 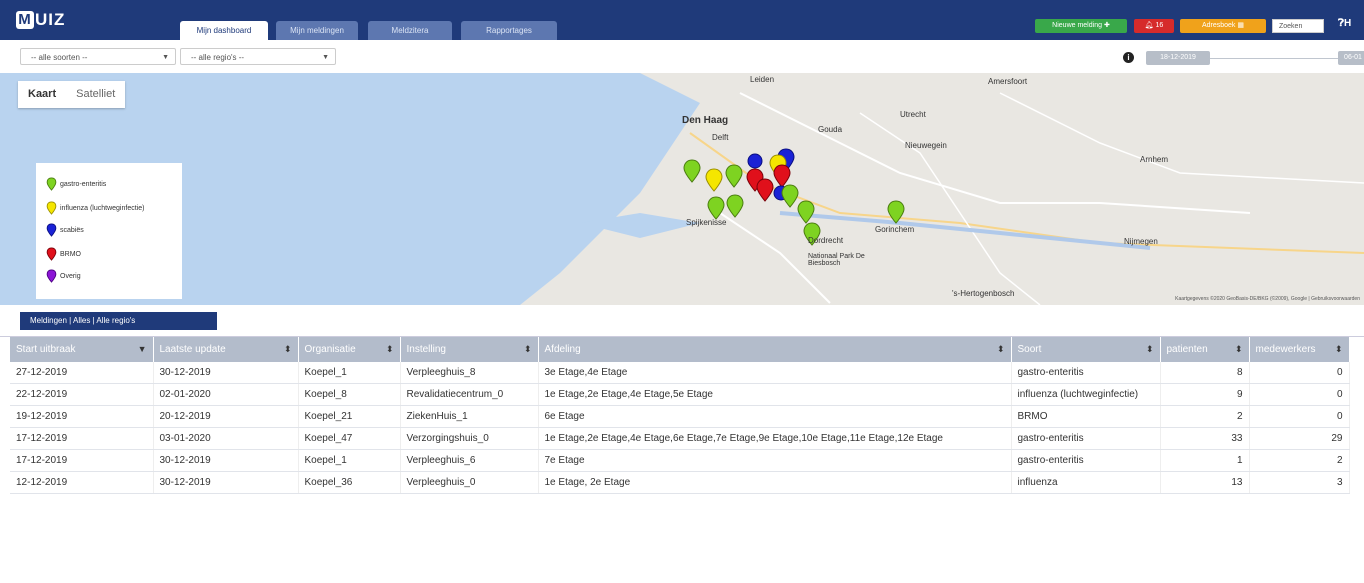 I want to click on col-organisatie: Organisatie ⬍, so click(x=349, y=349).